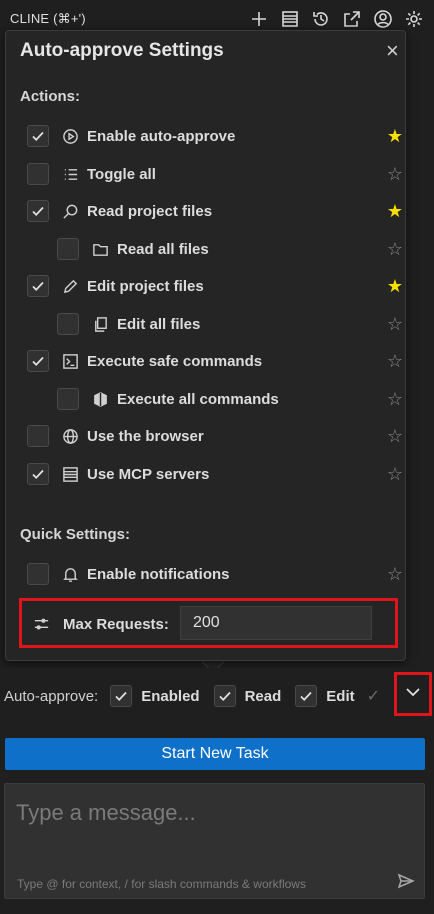 The image size is (434, 914). What do you see at coordinates (41, 624) in the screenshot?
I see `sliders-icon` at bounding box center [41, 624].